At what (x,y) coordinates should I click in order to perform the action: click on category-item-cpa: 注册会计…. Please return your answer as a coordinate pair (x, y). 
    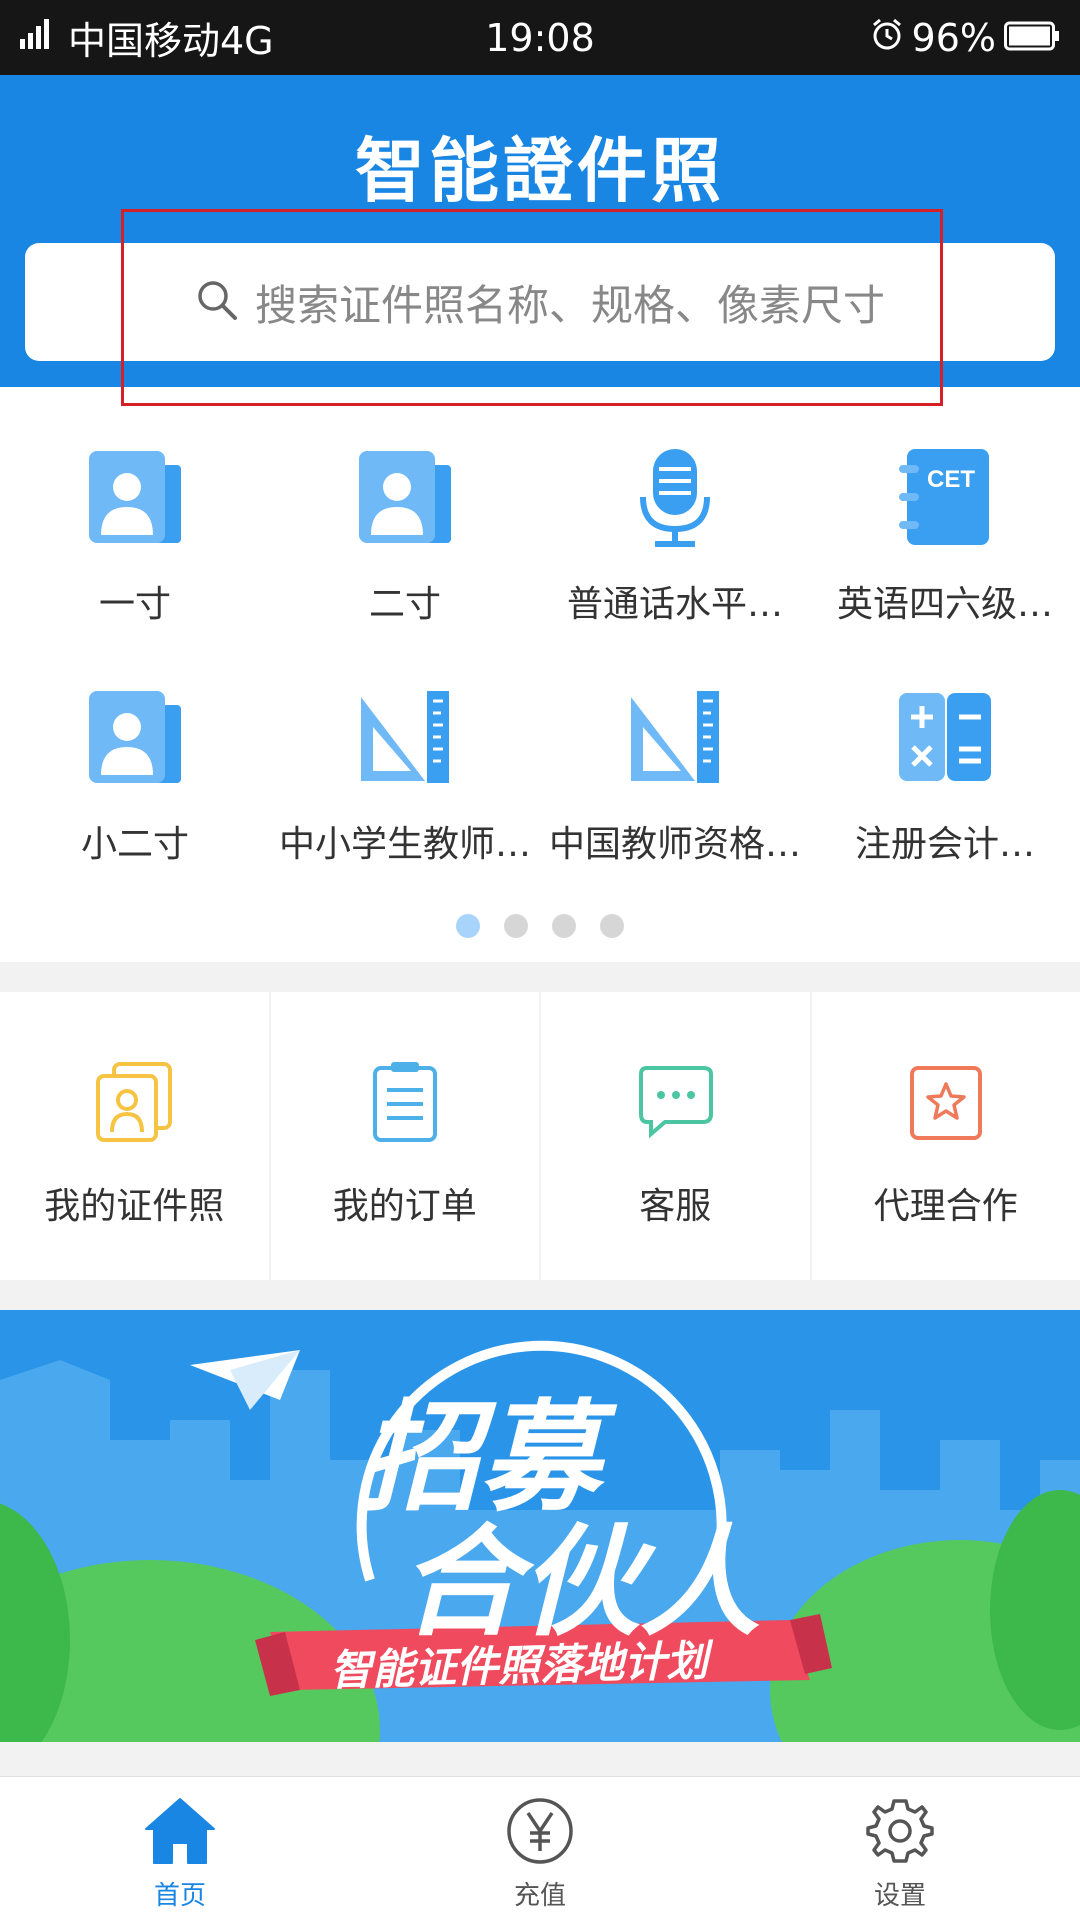
    Looking at the image, I should click on (945, 787).